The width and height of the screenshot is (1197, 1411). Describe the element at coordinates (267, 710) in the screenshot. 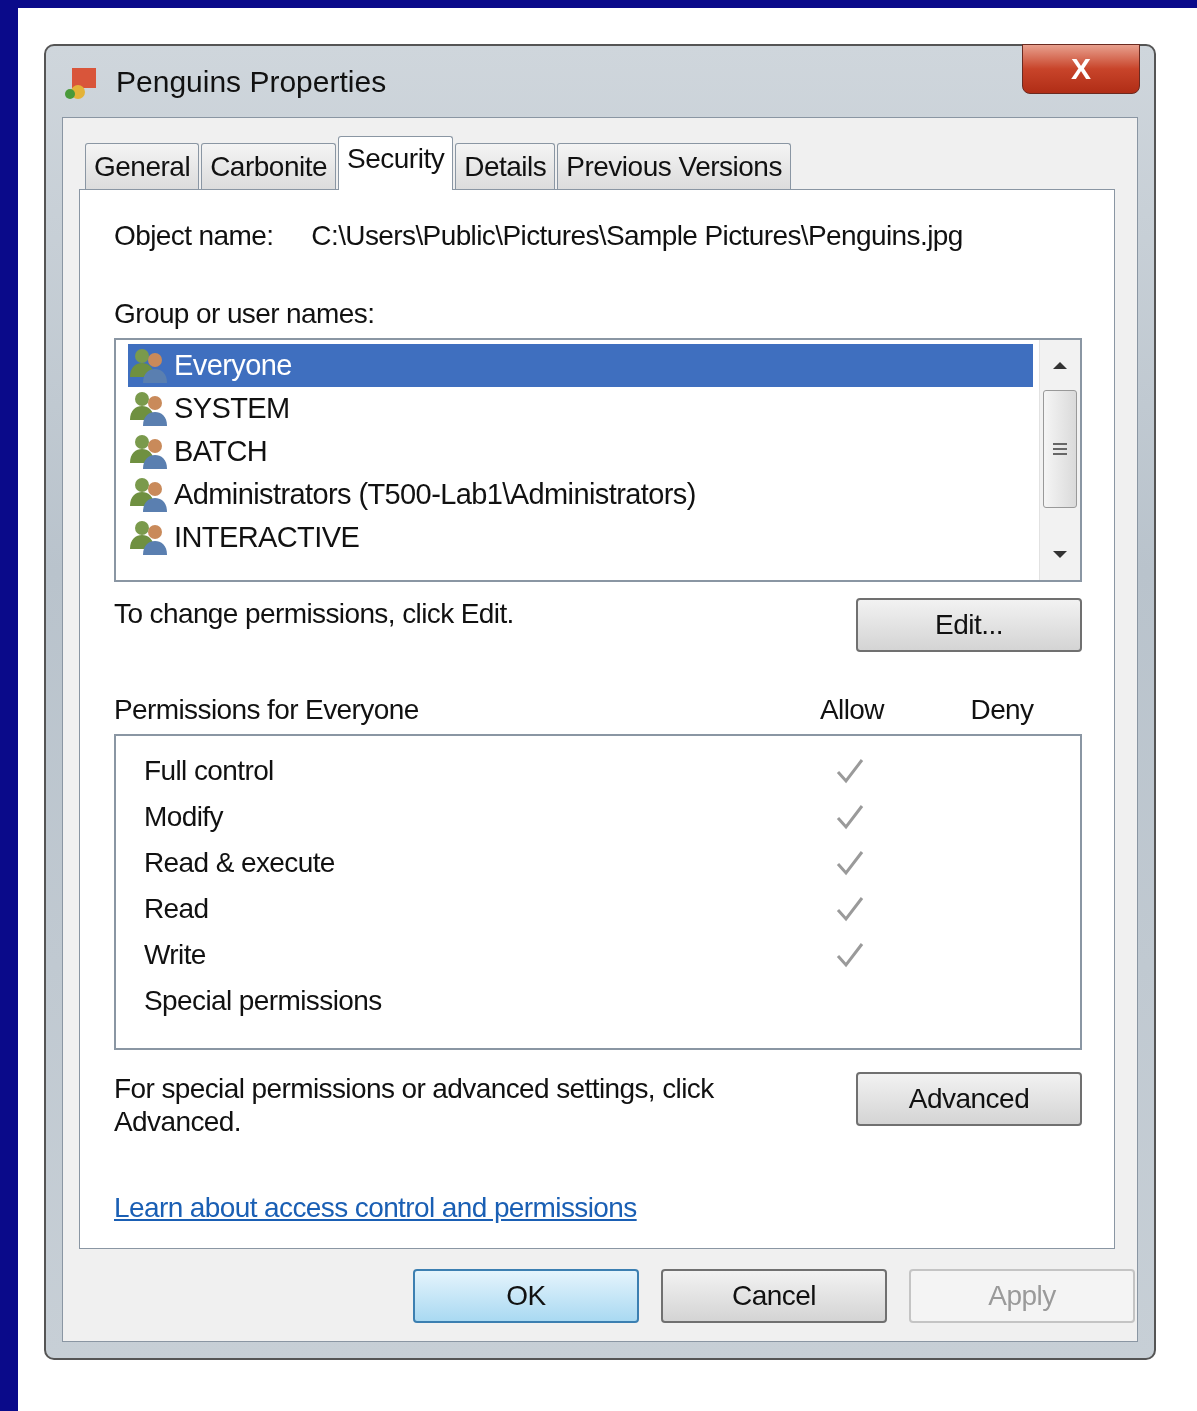

I see `permissions-label: Permissions for Everyone` at that location.